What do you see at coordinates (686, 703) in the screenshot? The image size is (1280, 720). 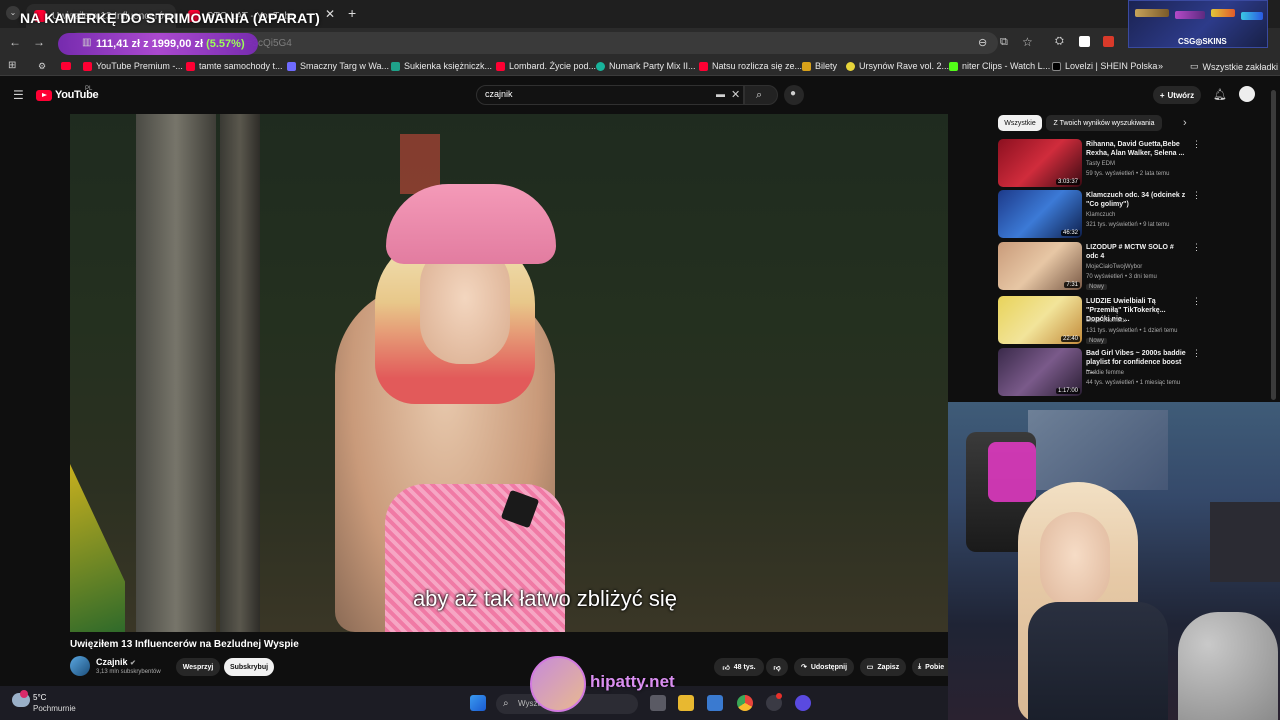 I see `file-explorer-icon` at bounding box center [686, 703].